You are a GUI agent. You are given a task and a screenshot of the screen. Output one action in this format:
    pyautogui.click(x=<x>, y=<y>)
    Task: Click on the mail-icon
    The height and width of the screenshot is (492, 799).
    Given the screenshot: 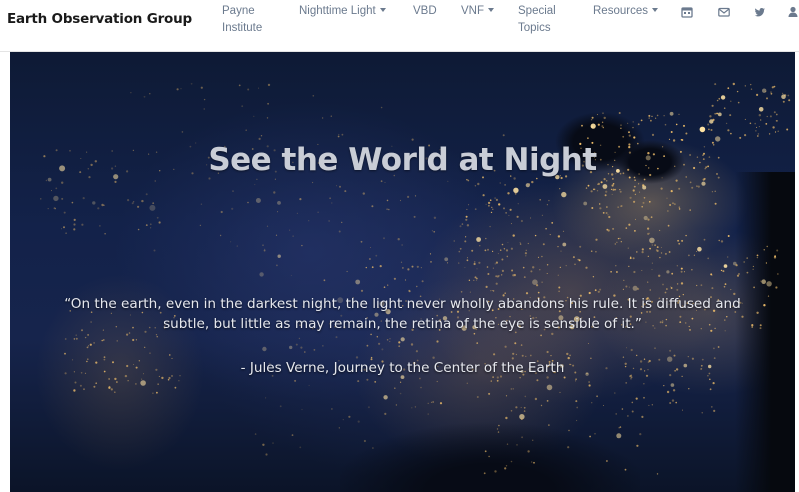 What is the action you would take?
    pyautogui.click(x=724, y=12)
    